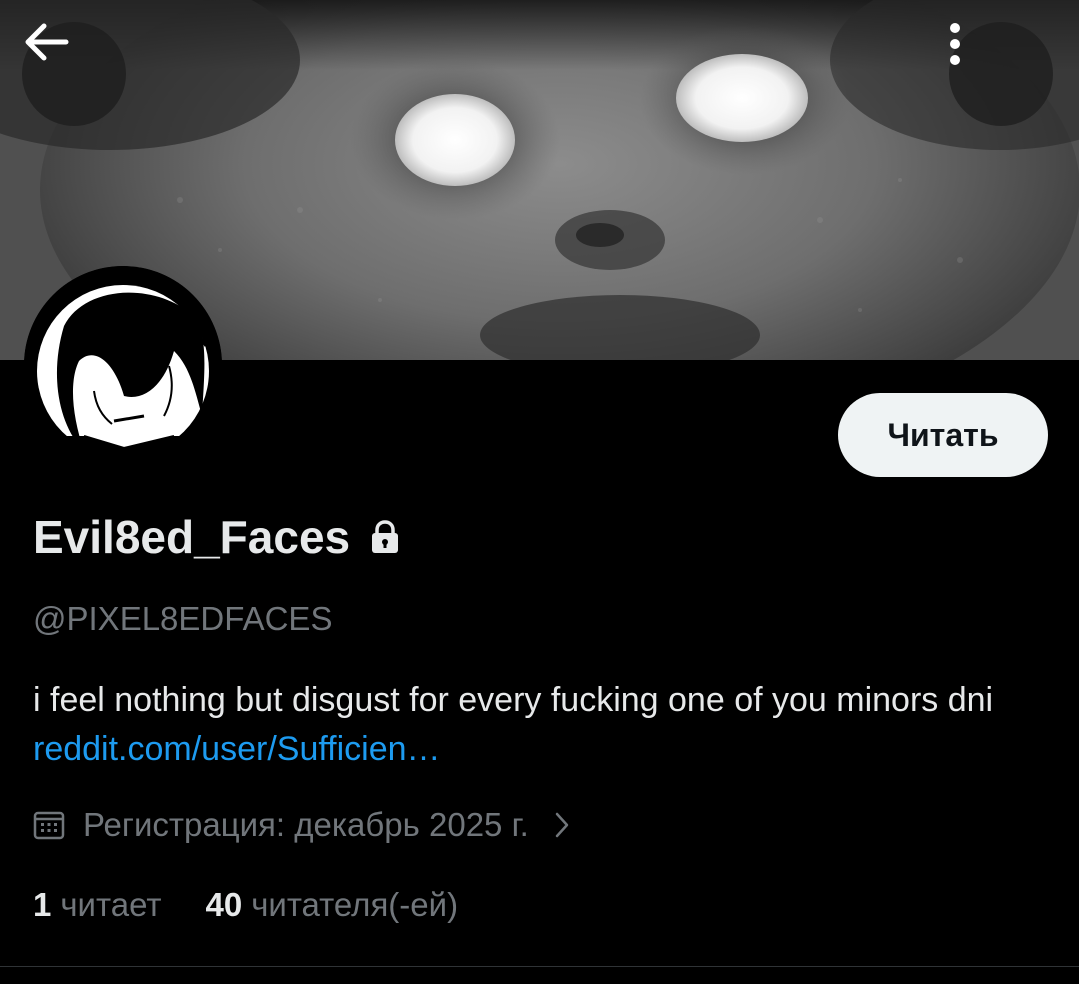  I want to click on follow-stats: 1 читает 40 читателя(-ей), so click(267, 905).